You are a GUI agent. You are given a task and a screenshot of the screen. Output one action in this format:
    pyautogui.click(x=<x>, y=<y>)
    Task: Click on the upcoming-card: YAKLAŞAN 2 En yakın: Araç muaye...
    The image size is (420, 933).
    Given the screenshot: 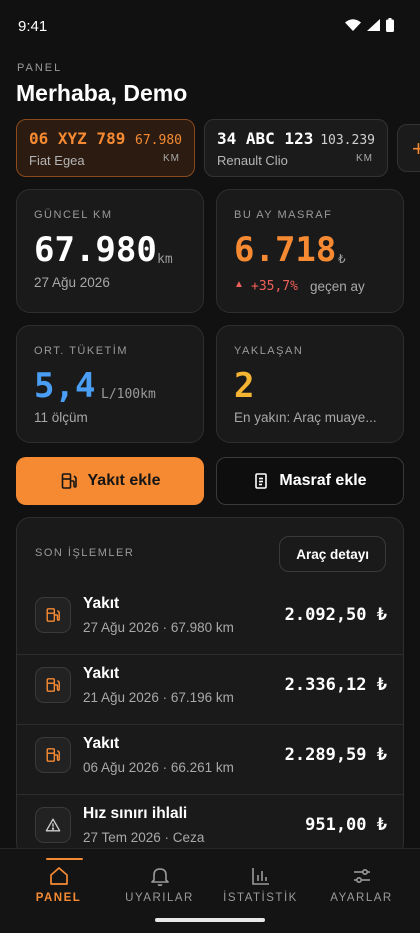 What is the action you would take?
    pyautogui.click(x=310, y=384)
    